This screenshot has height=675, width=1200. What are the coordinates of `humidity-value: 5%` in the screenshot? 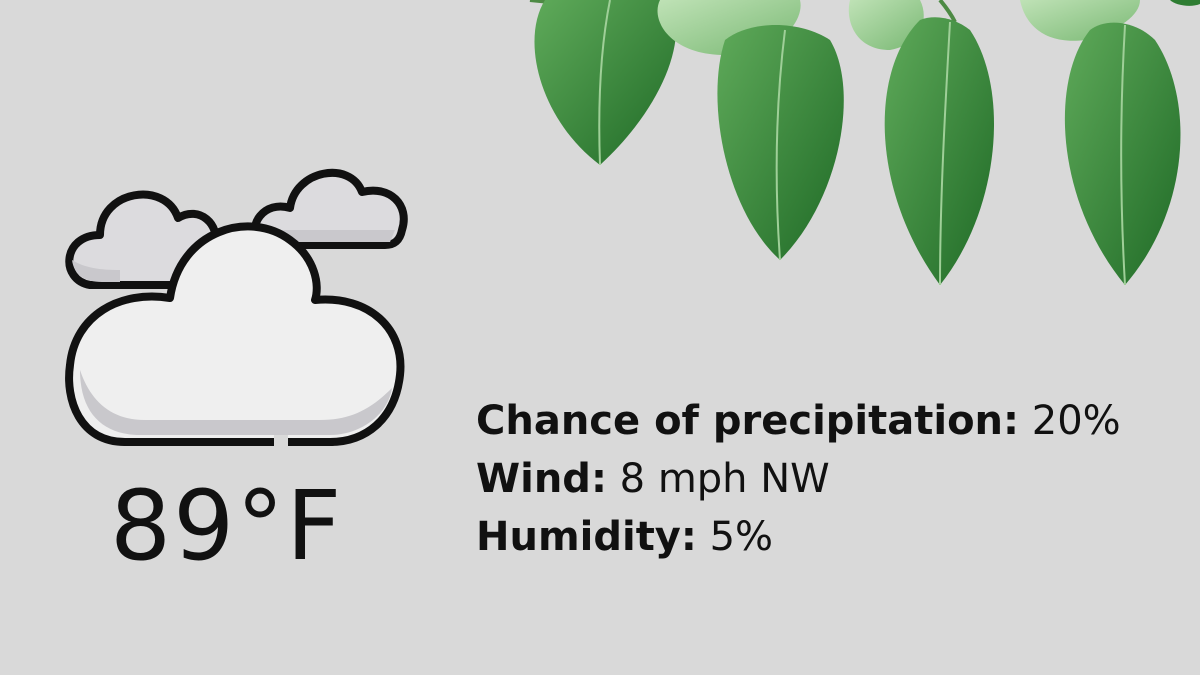 It's located at (741, 537).